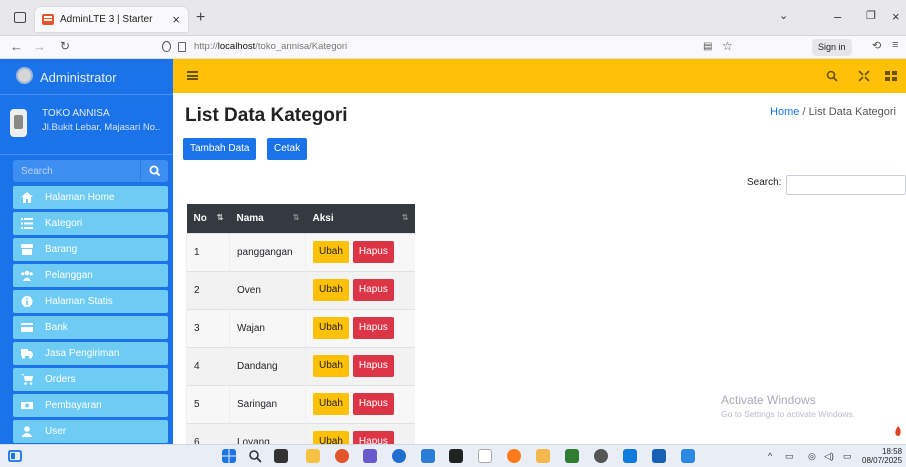  What do you see at coordinates (20, 17) in the screenshot?
I see `tab-overview-icon` at bounding box center [20, 17].